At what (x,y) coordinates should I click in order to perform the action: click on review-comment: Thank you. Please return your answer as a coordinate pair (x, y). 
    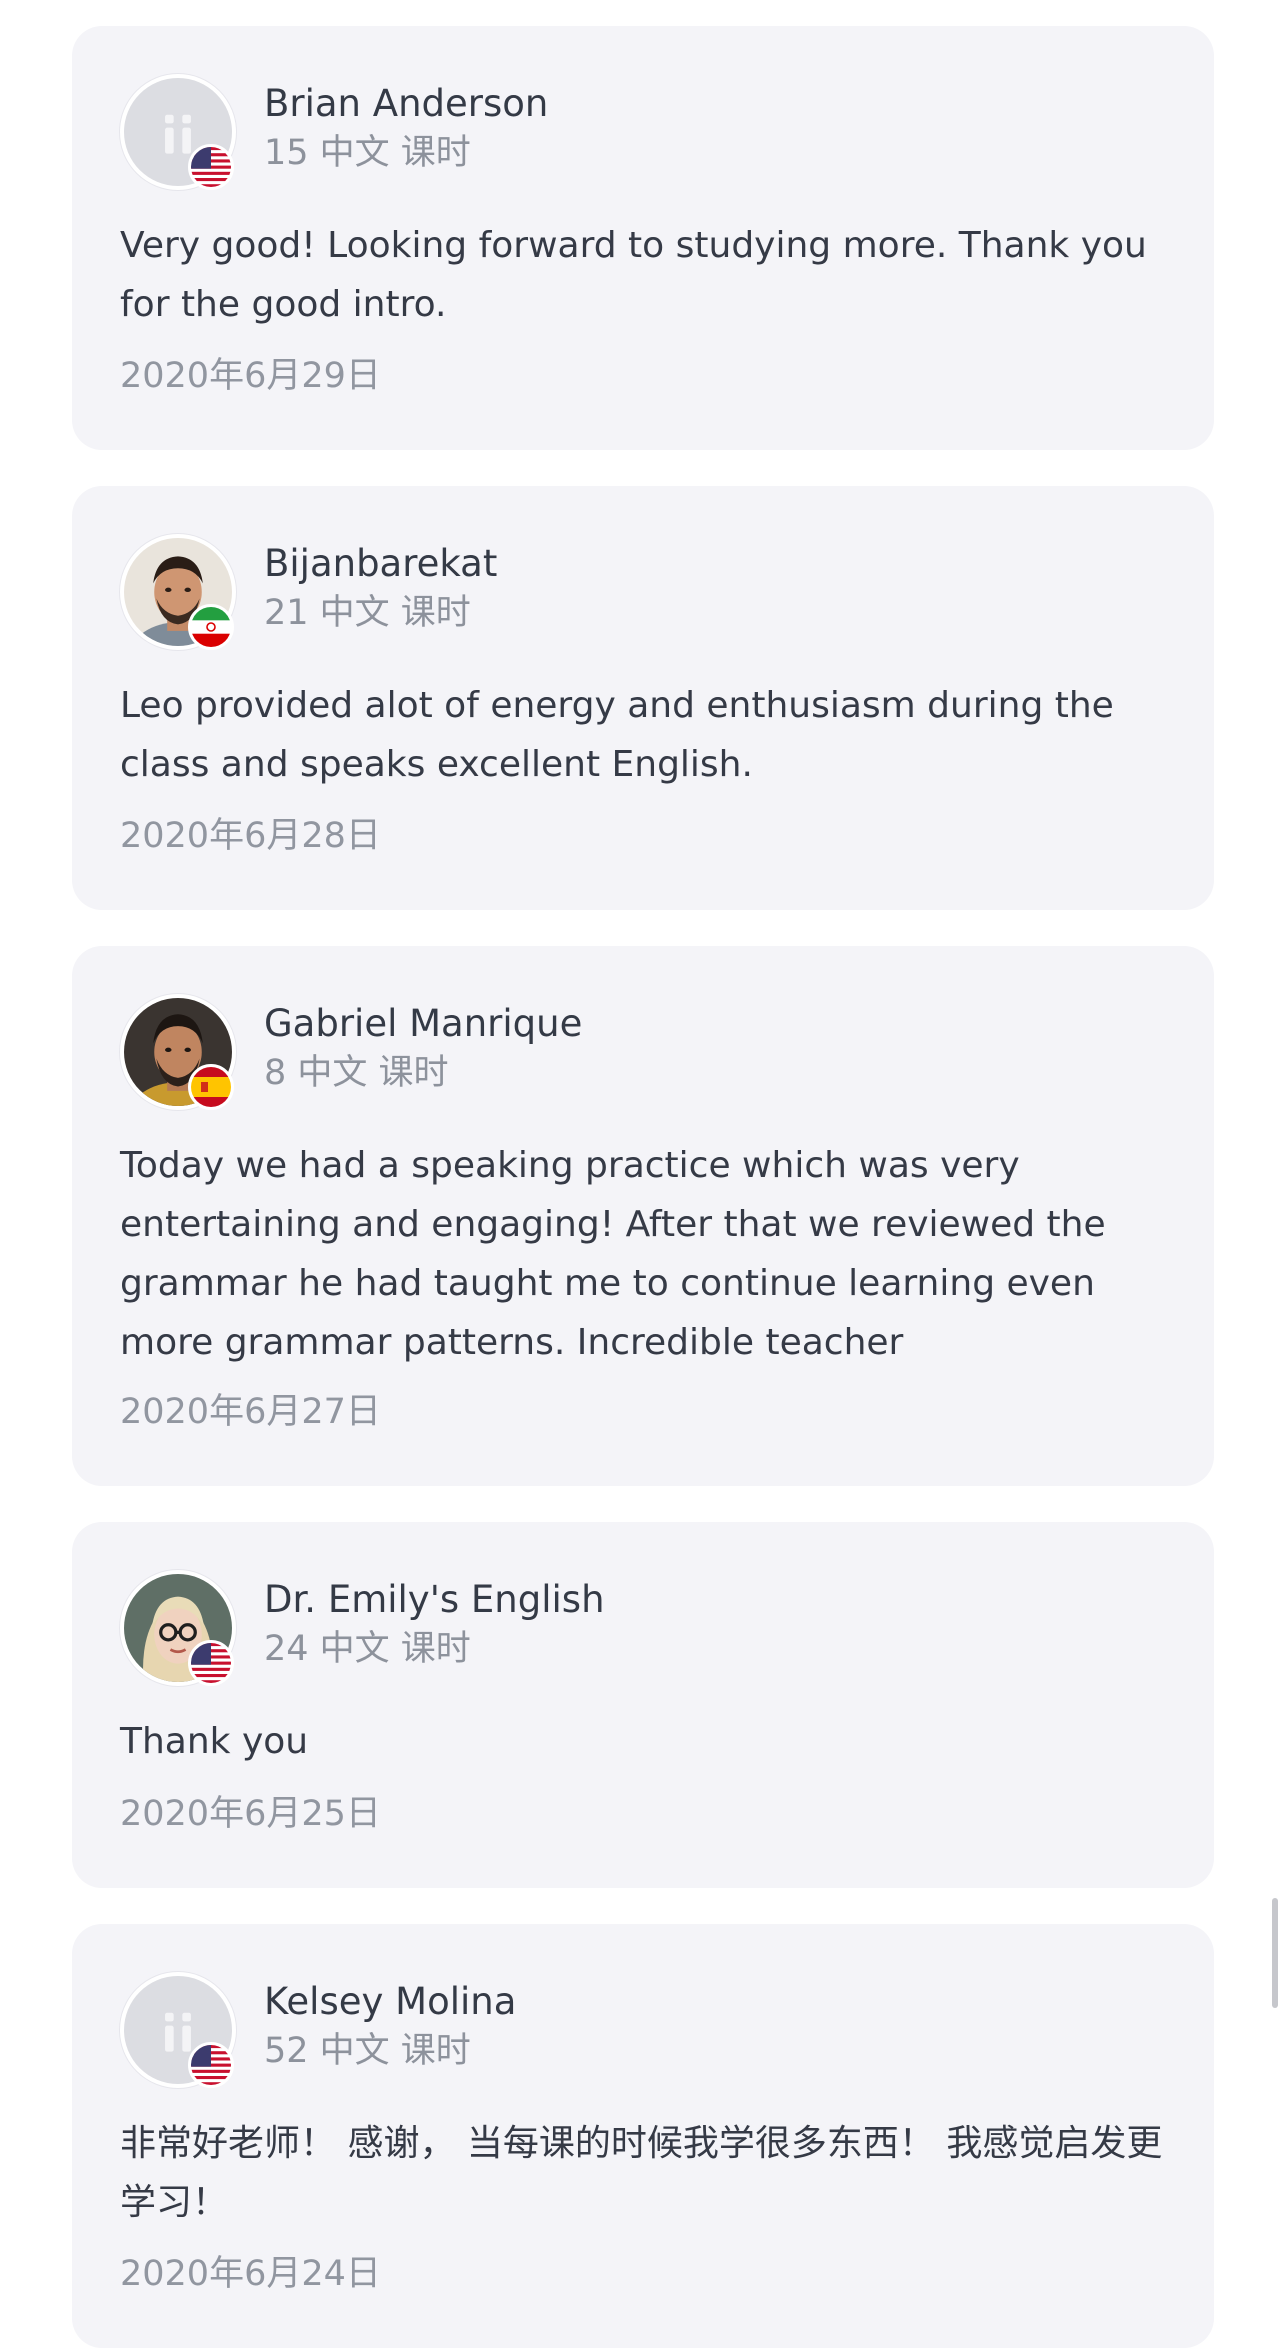
    Looking at the image, I should click on (214, 1741).